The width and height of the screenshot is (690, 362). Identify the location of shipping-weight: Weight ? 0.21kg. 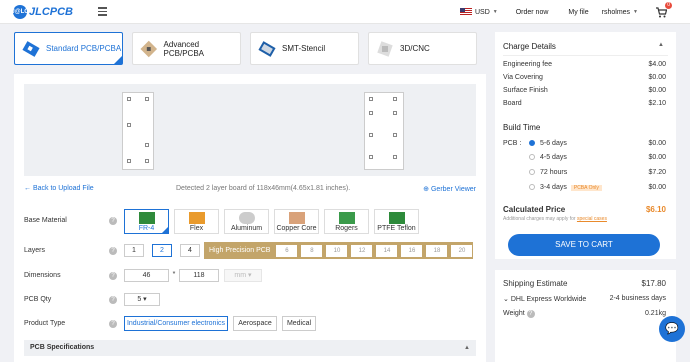
(584, 314).